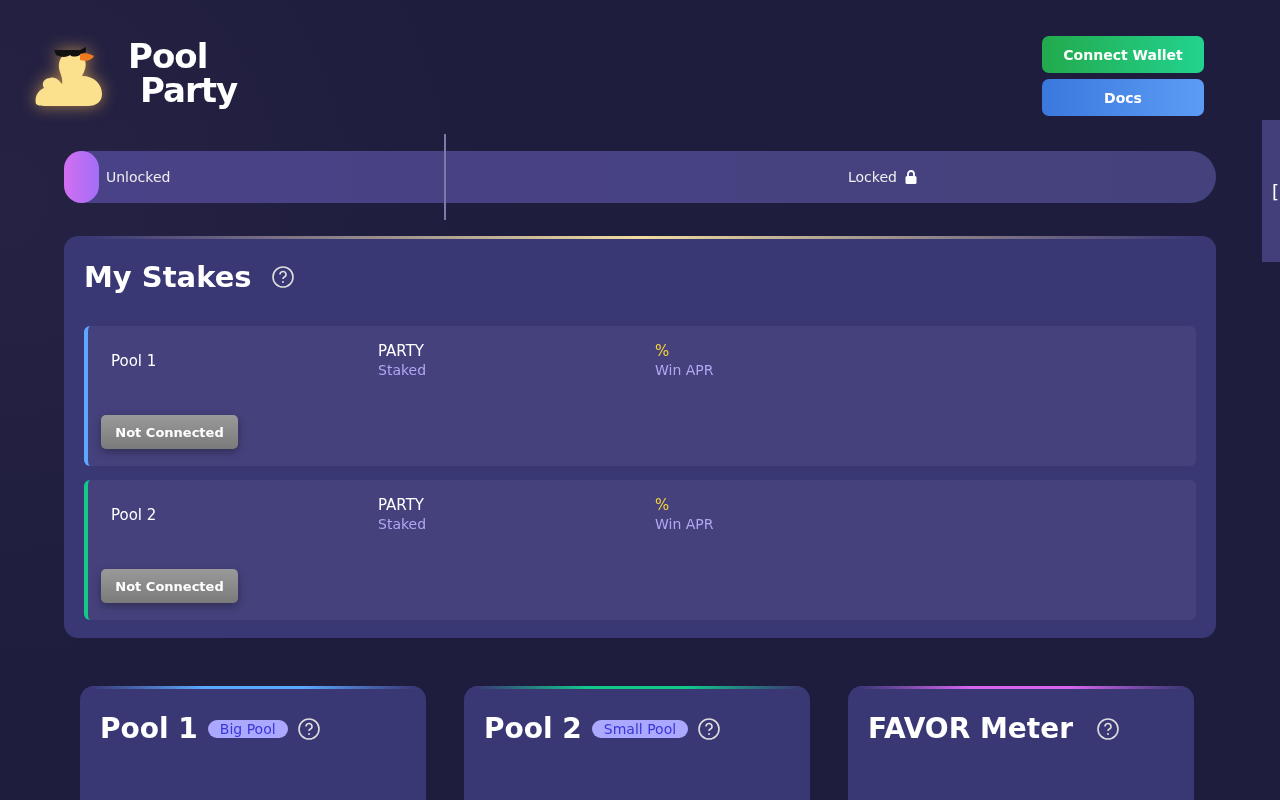  What do you see at coordinates (640, 728) in the screenshot?
I see `pool-size-tag: Small Pool` at bounding box center [640, 728].